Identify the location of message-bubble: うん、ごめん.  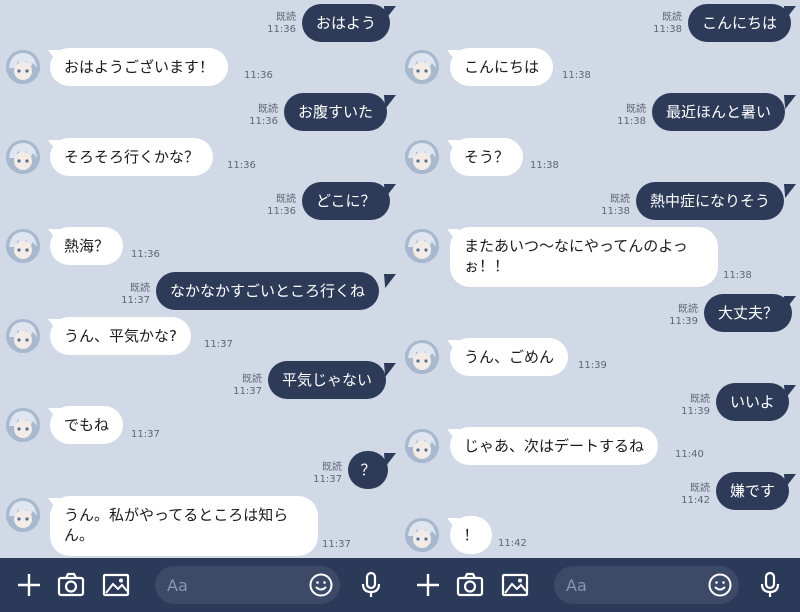
(509, 357).